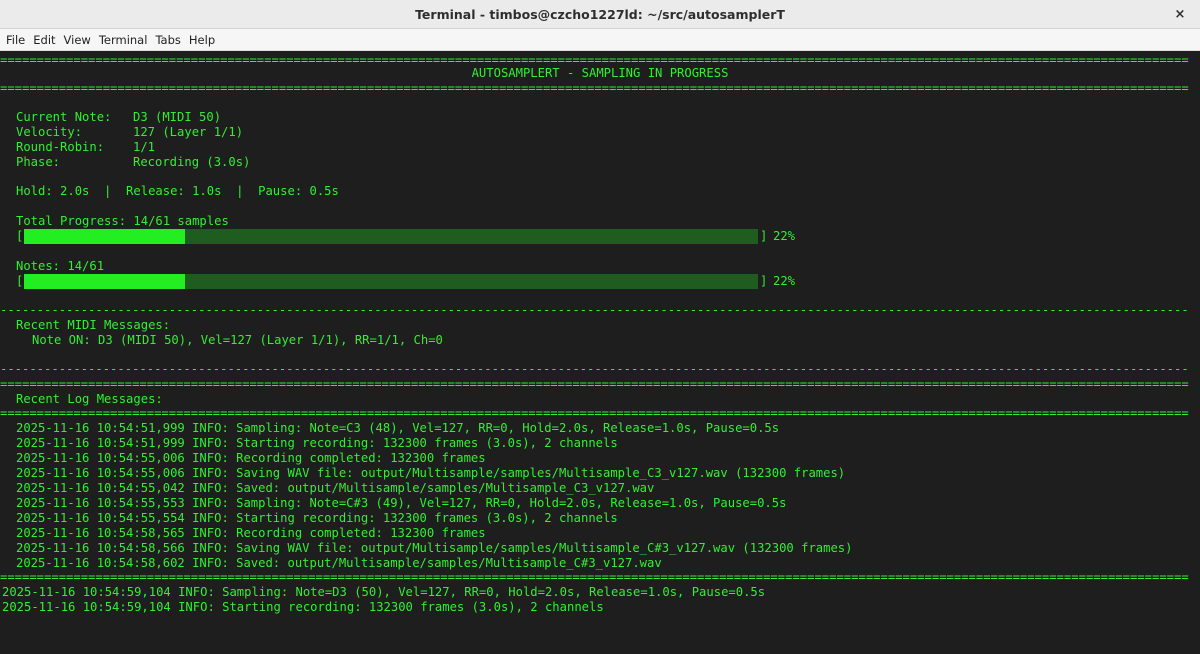 Image resolution: width=1200 pixels, height=654 pixels. What do you see at coordinates (123, 39) in the screenshot?
I see `menu-terminal: Terminal` at bounding box center [123, 39].